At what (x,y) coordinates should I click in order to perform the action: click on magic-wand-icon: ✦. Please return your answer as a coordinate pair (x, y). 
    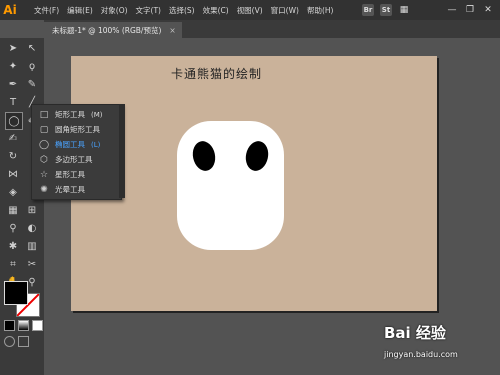
    Looking at the image, I should click on (13, 66).